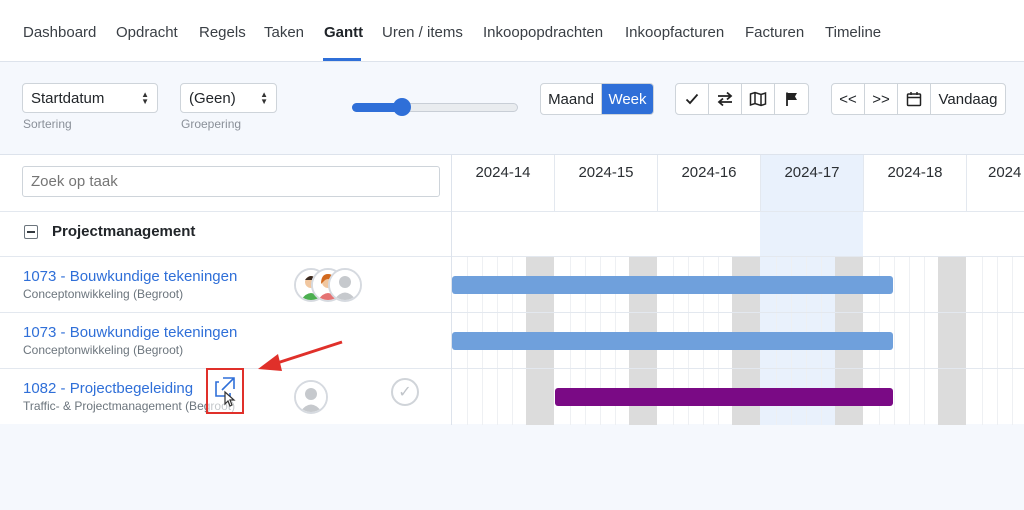  What do you see at coordinates (147, 32) in the screenshot?
I see `tab-opdracht: Opdracht` at bounding box center [147, 32].